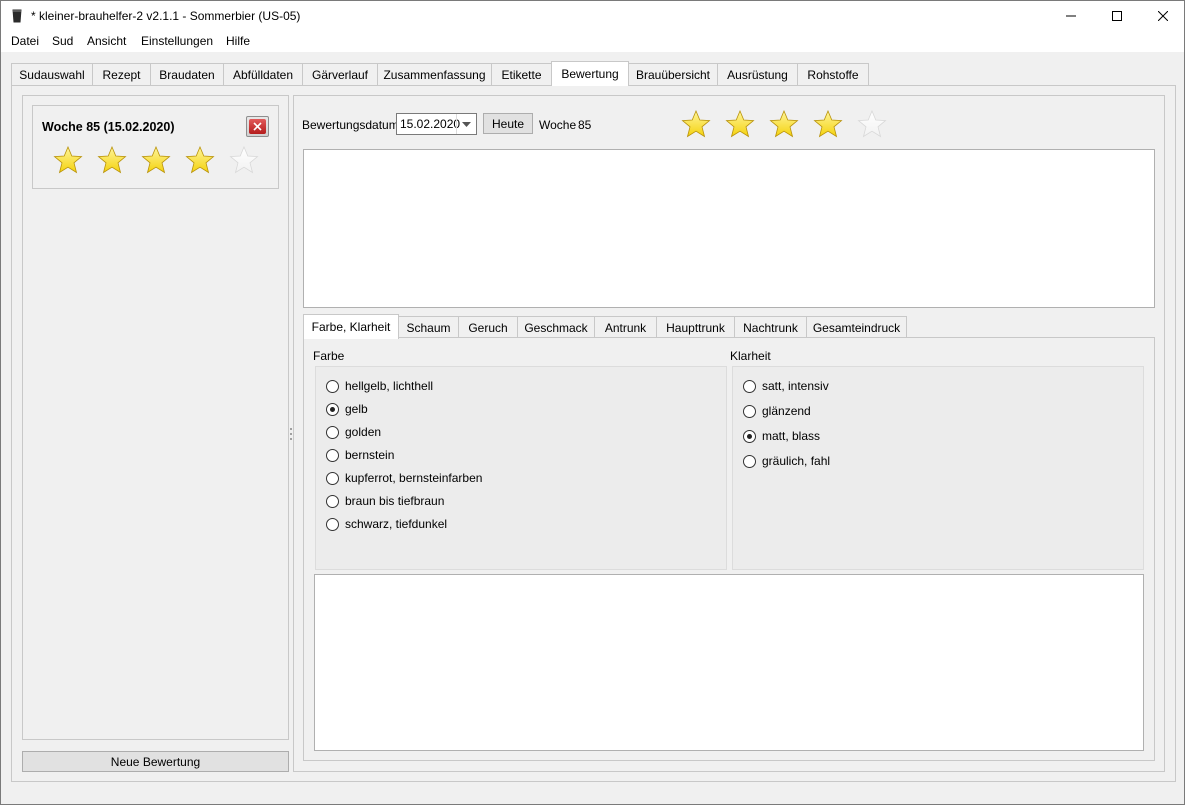  Describe the element at coordinates (729, 228) in the screenshot. I see `rating-comment-editor` at that location.